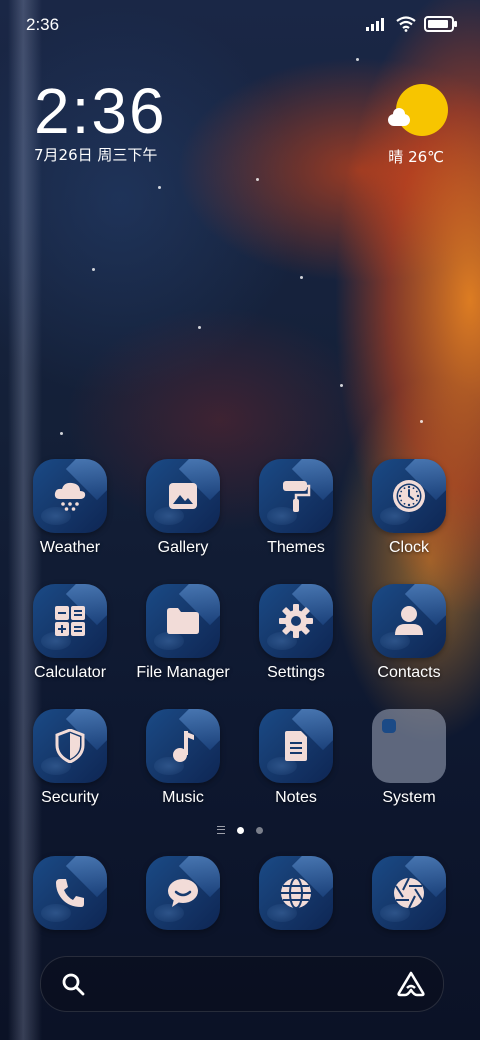  What do you see at coordinates (70, 672) in the screenshot?
I see `app-label: Calculator` at bounding box center [70, 672].